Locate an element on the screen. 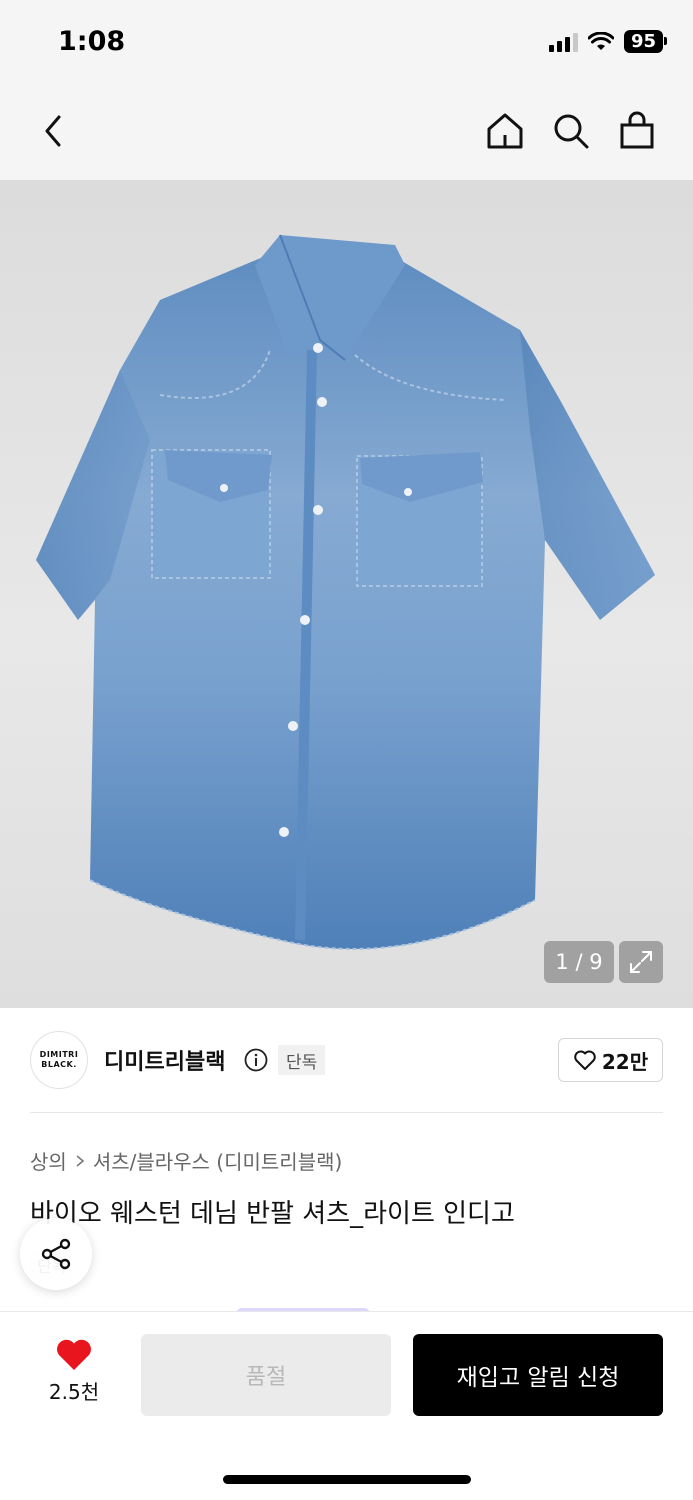 This screenshot has height=1500, width=693. battery-indicator: 95 is located at coordinates (645, 41).